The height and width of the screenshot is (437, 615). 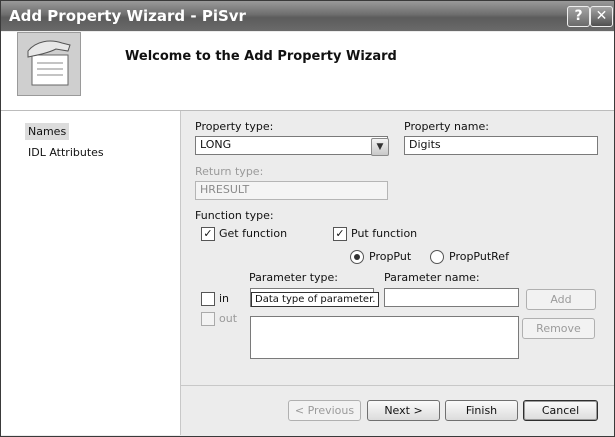 What do you see at coordinates (558, 328) in the screenshot?
I see `remove-button: Remove` at bounding box center [558, 328].